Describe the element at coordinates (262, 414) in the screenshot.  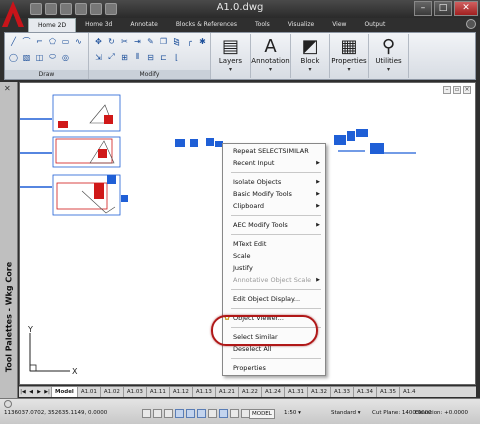
I see `model-space-button: MODEL` at that location.